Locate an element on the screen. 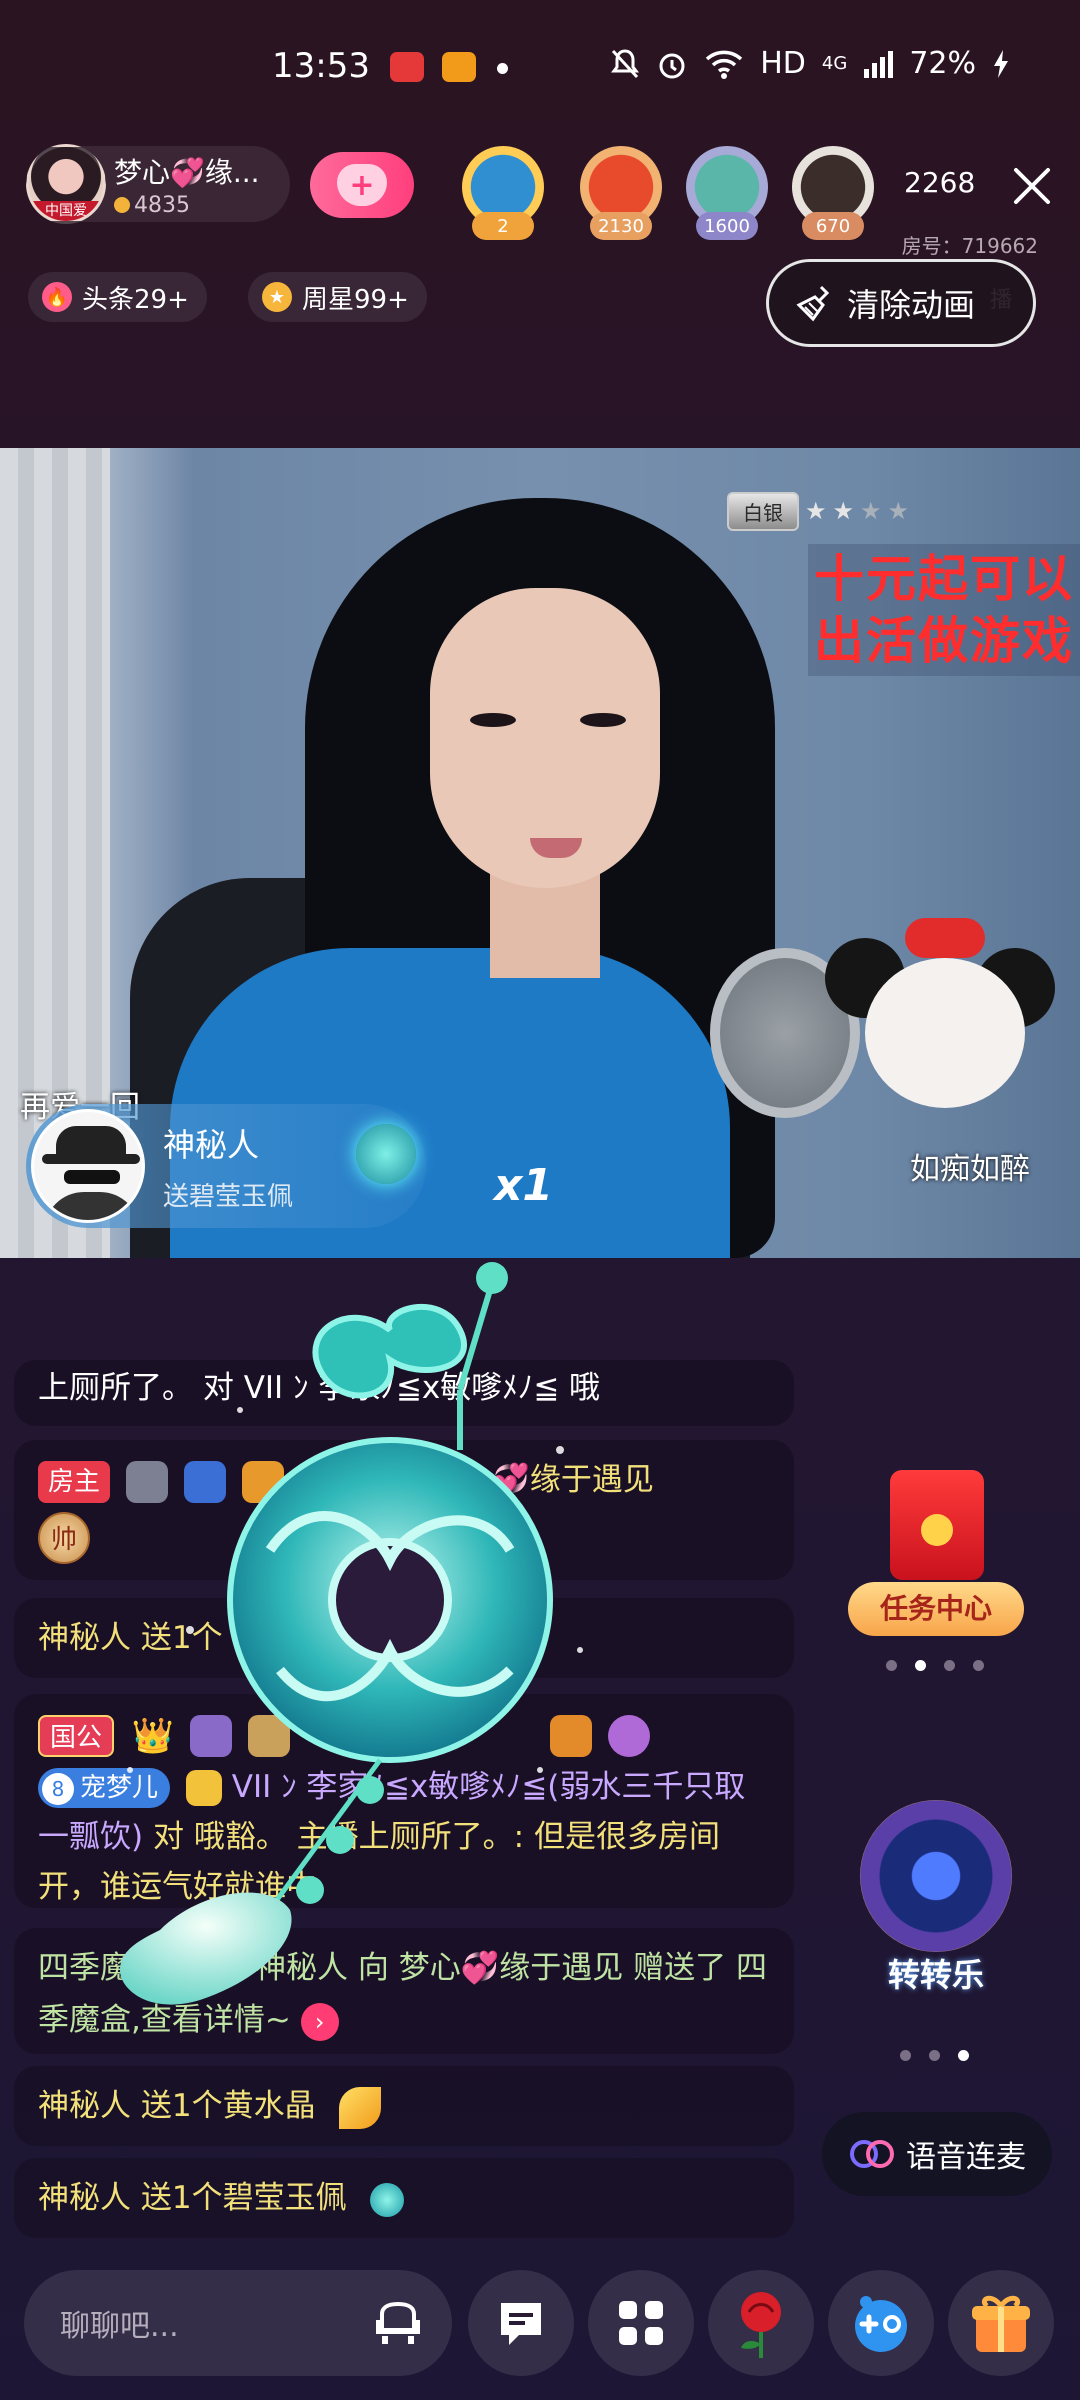 The height and width of the screenshot is (2400, 1080). task-carousel-dots is located at coordinates (935, 1665).